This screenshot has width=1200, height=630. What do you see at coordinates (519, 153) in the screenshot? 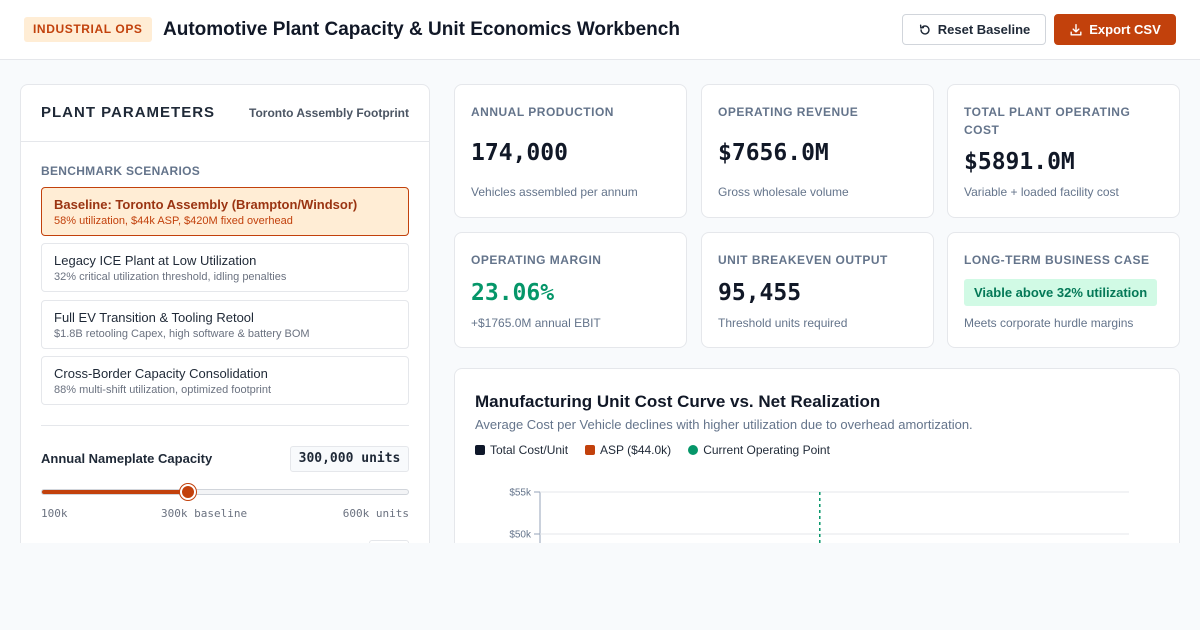
I see `kpi-value: 174,000` at bounding box center [519, 153].